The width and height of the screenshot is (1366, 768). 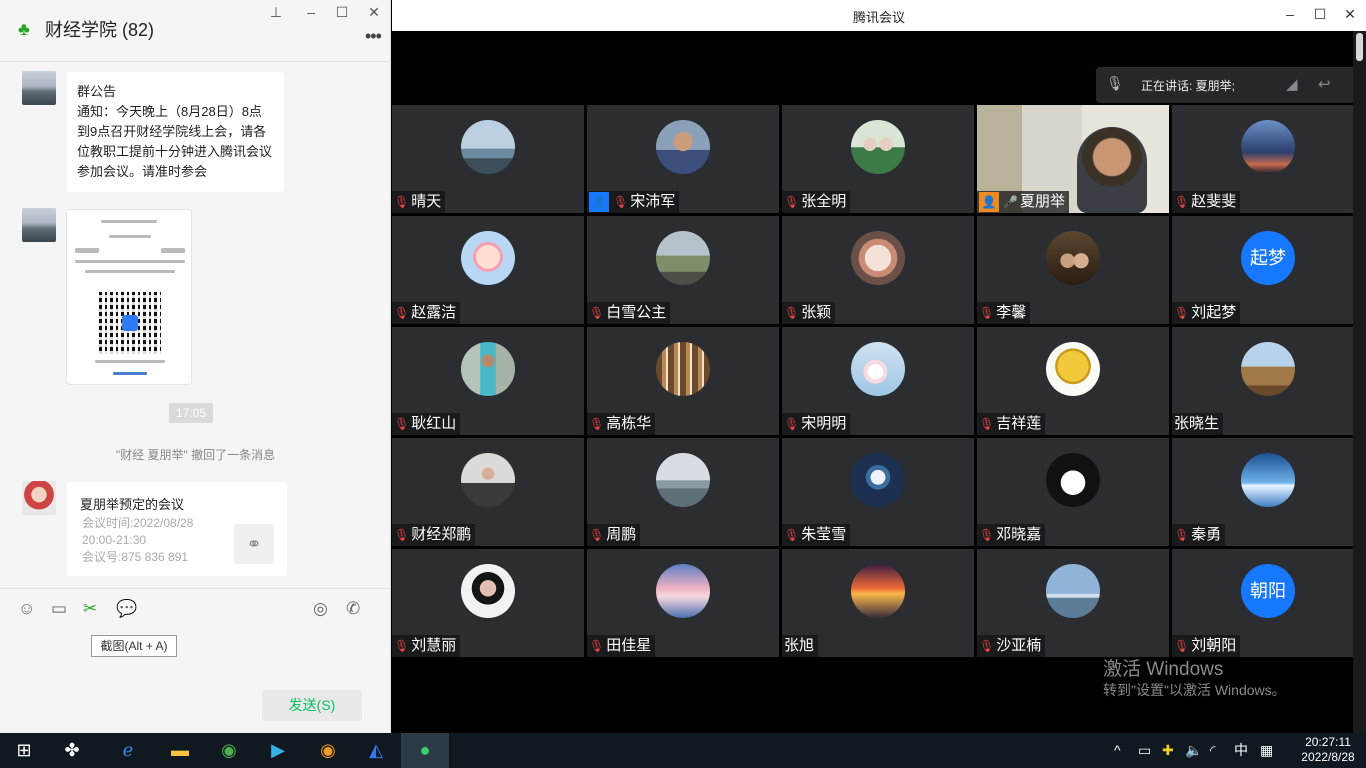 I want to click on participant-tile: 🎙 李馨, so click(x=1073, y=270).